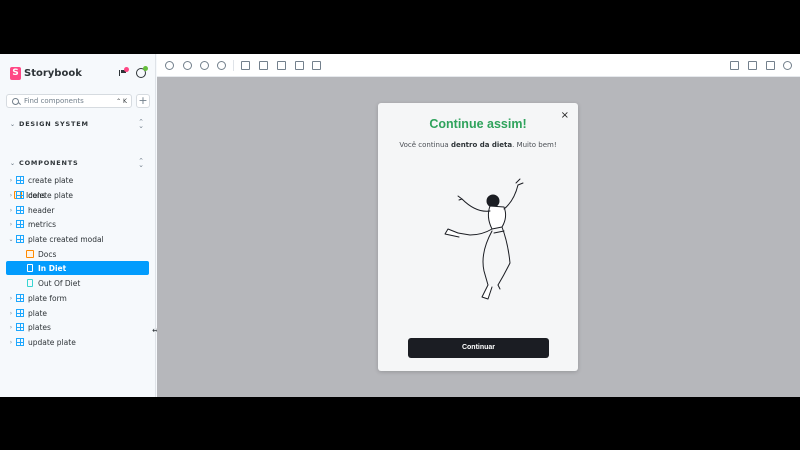  I want to click on tree-item-label: plate, so click(37, 313).